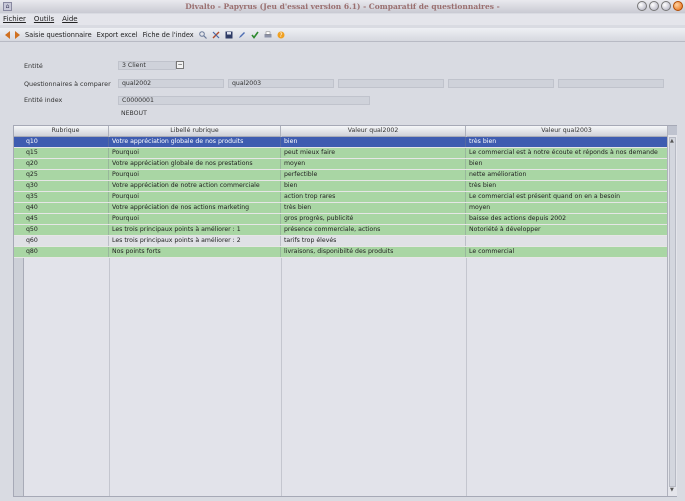 The height and width of the screenshot is (501, 685). I want to click on vertical-scrollbar: ▲ ▼, so click(672, 311).